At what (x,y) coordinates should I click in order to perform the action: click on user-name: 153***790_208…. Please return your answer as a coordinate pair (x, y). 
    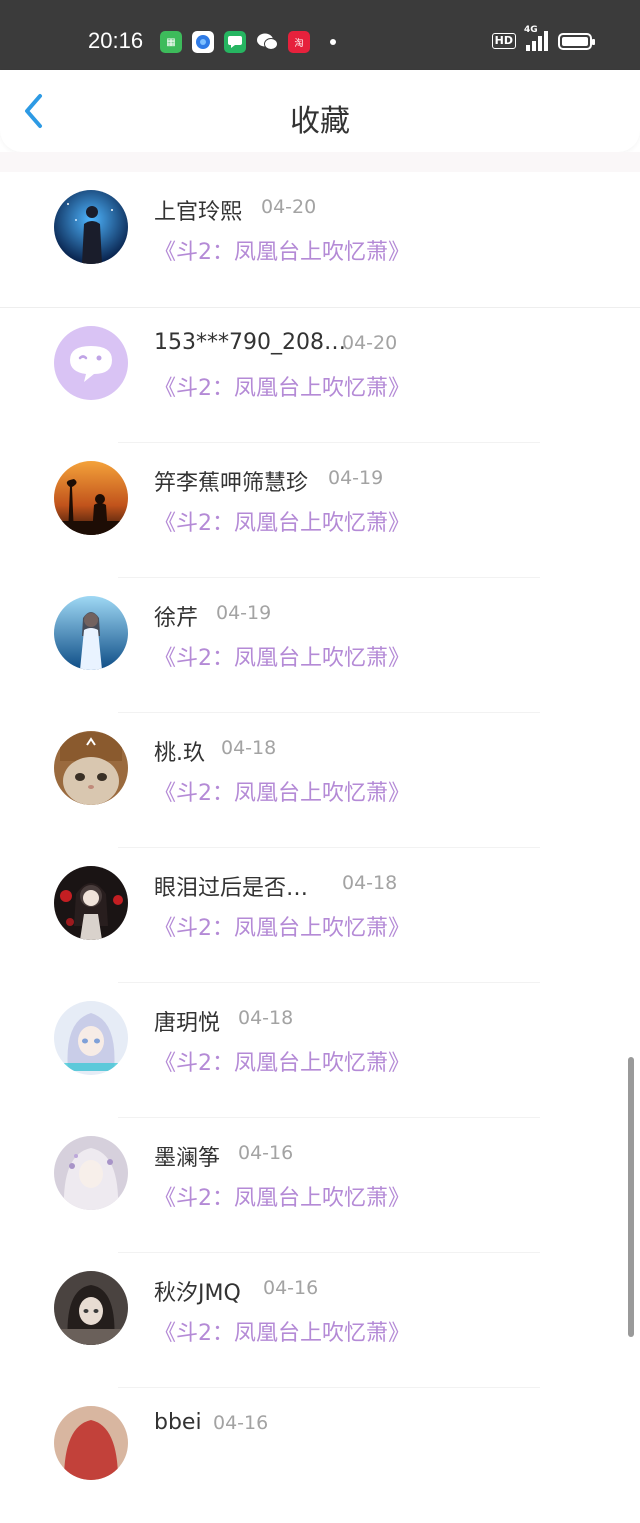
    Looking at the image, I should click on (250, 342).